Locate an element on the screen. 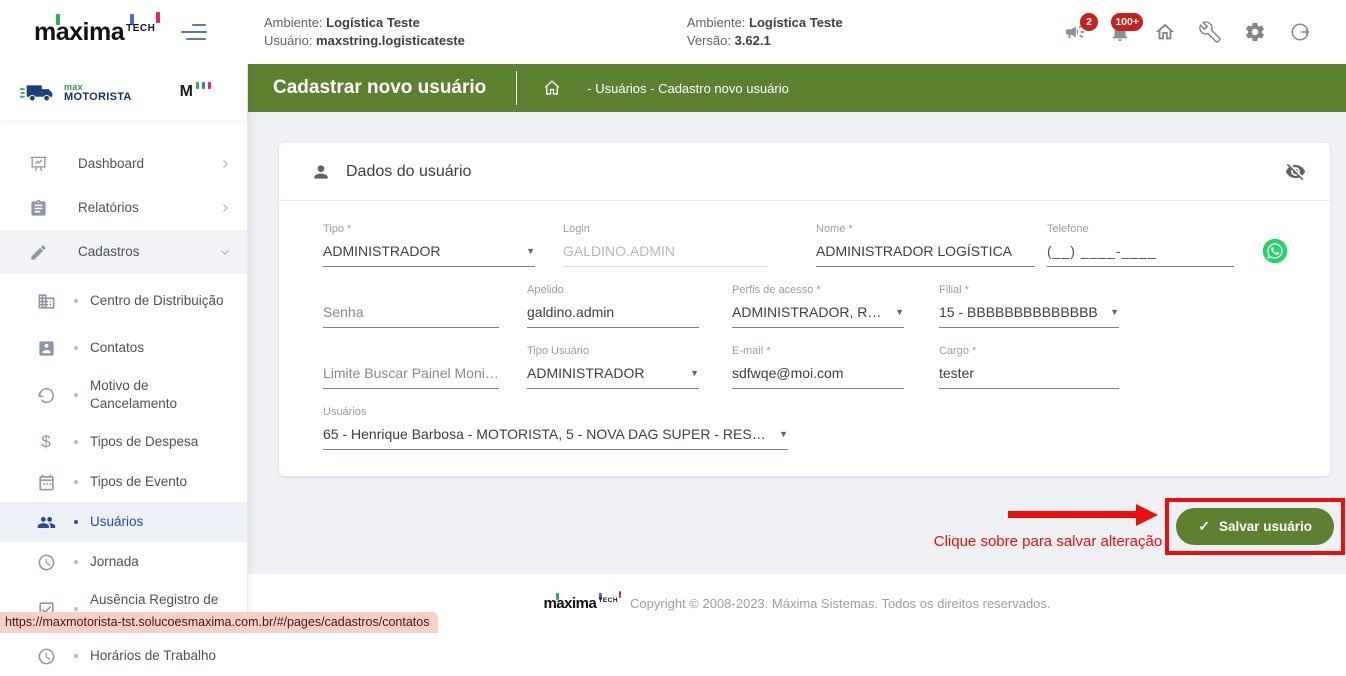 The width and height of the screenshot is (1346, 676). announcements-badge: 2 is located at coordinates (1089, 22).